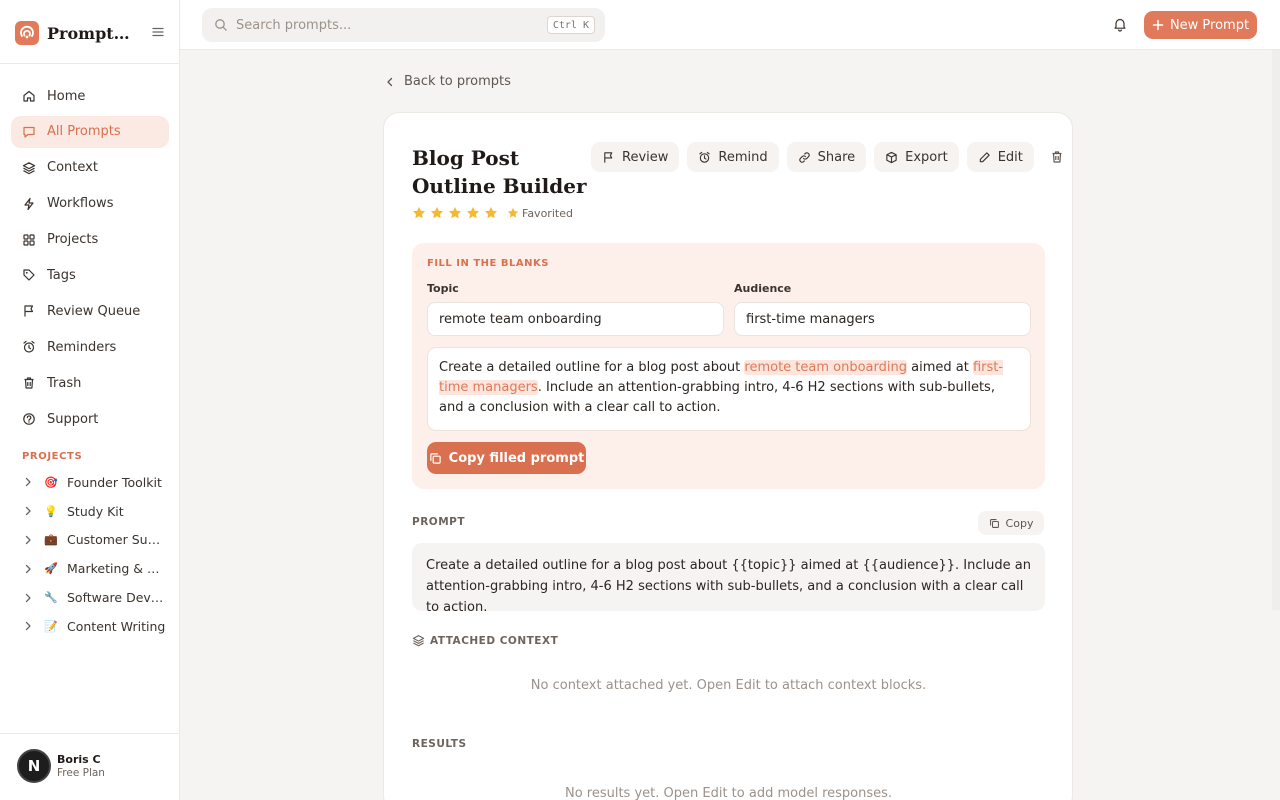 The image size is (1280, 800). I want to click on project-item-founder-toolkit: 🎯 Founder Toolkit, so click(96, 482).